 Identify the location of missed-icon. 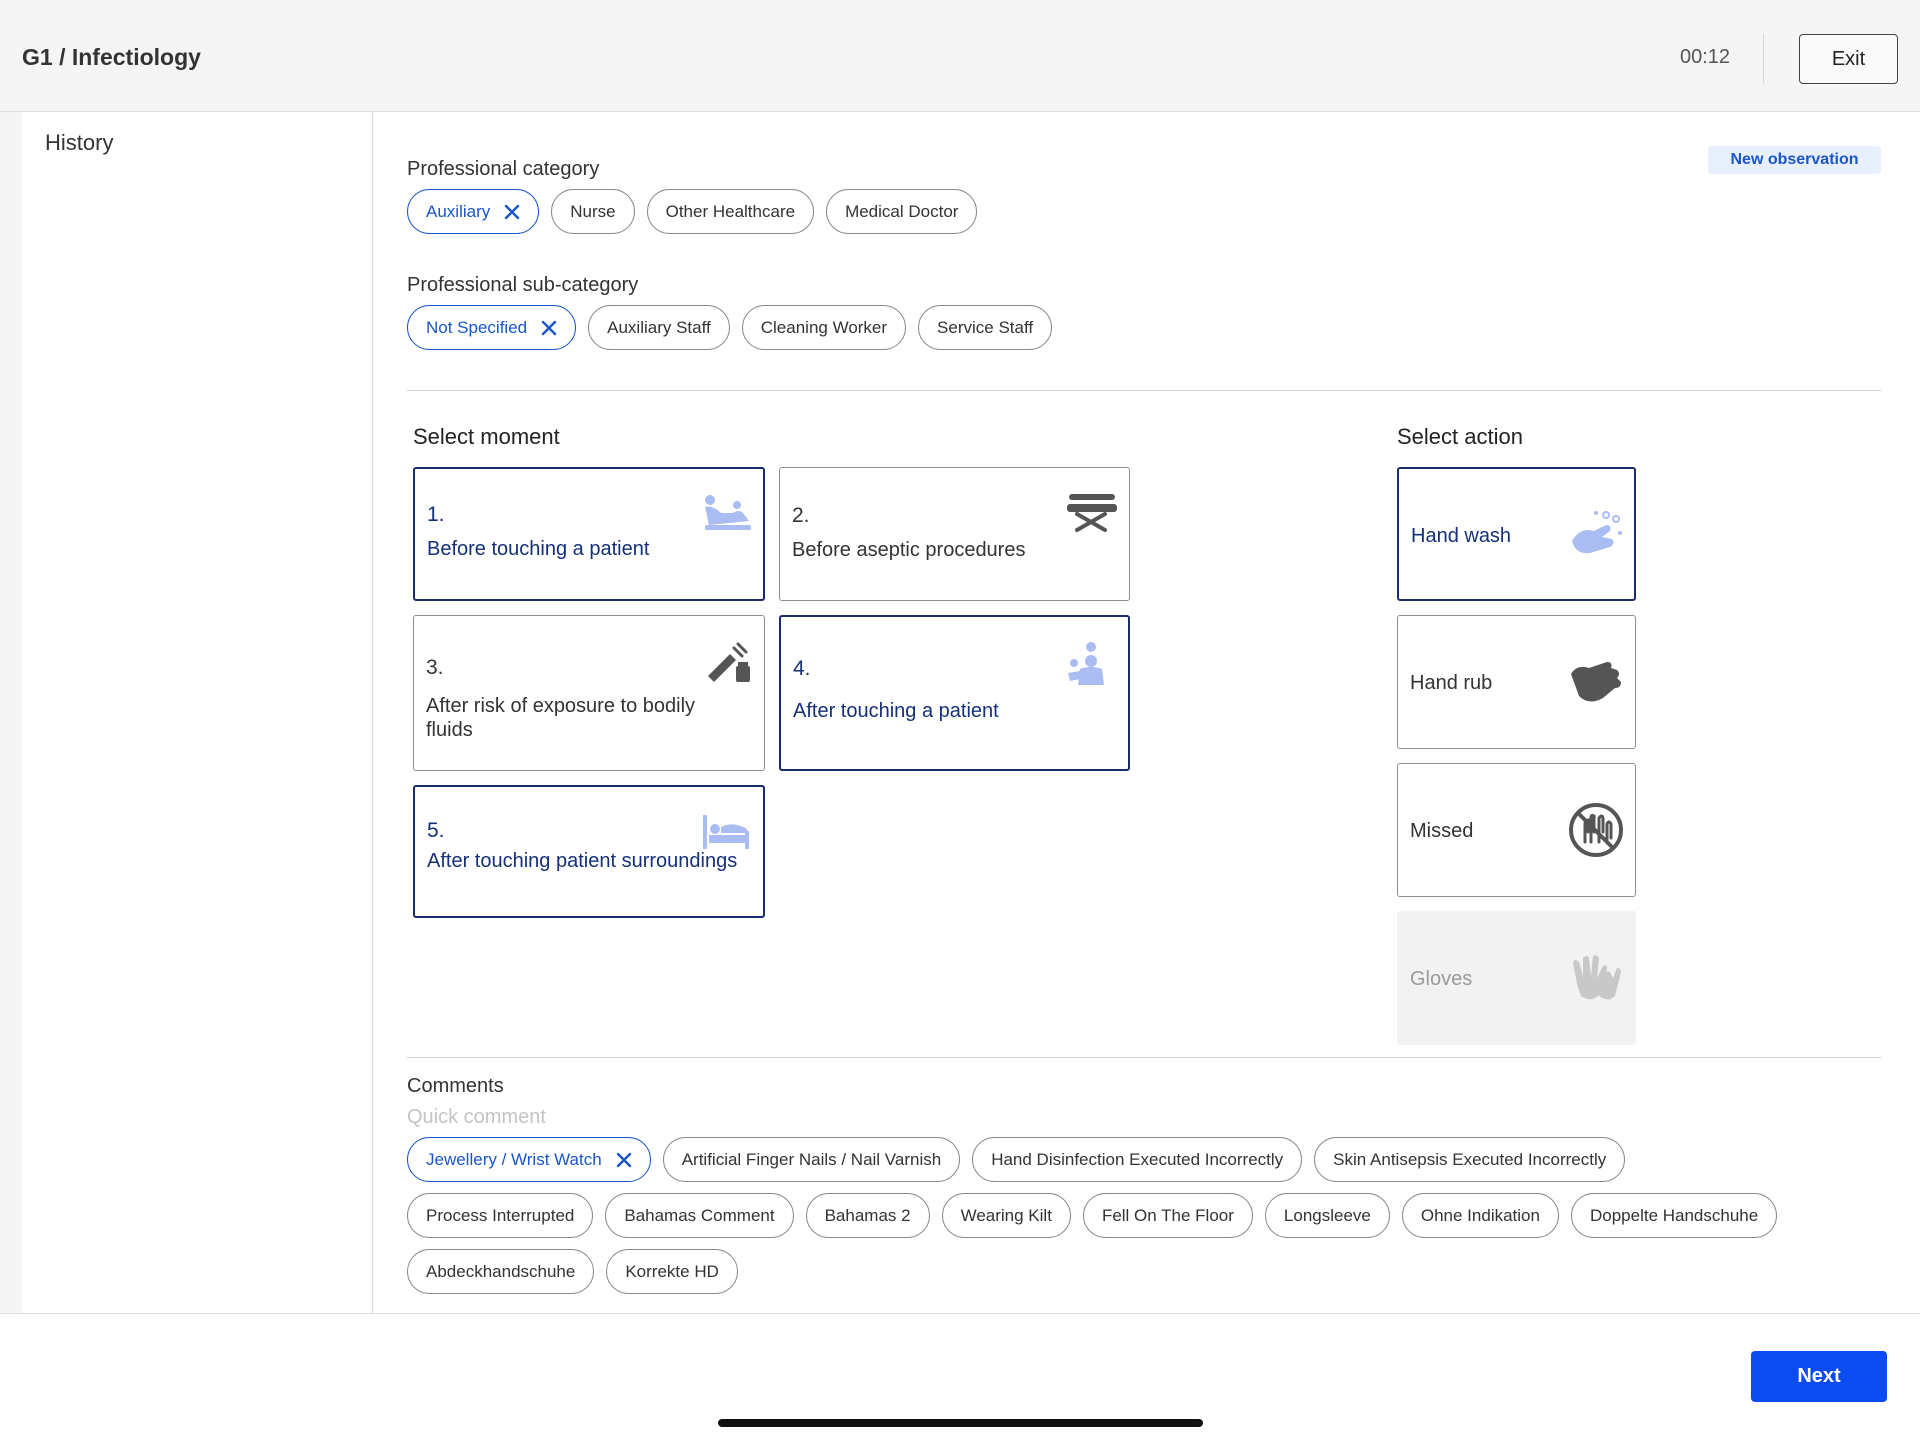
(1596, 830).